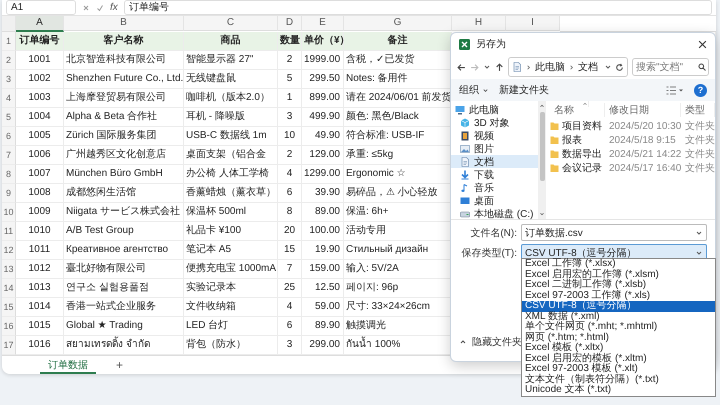 The width and height of the screenshot is (720, 405). What do you see at coordinates (9, 307) in the screenshot?
I see `row-number: 15` at bounding box center [9, 307].